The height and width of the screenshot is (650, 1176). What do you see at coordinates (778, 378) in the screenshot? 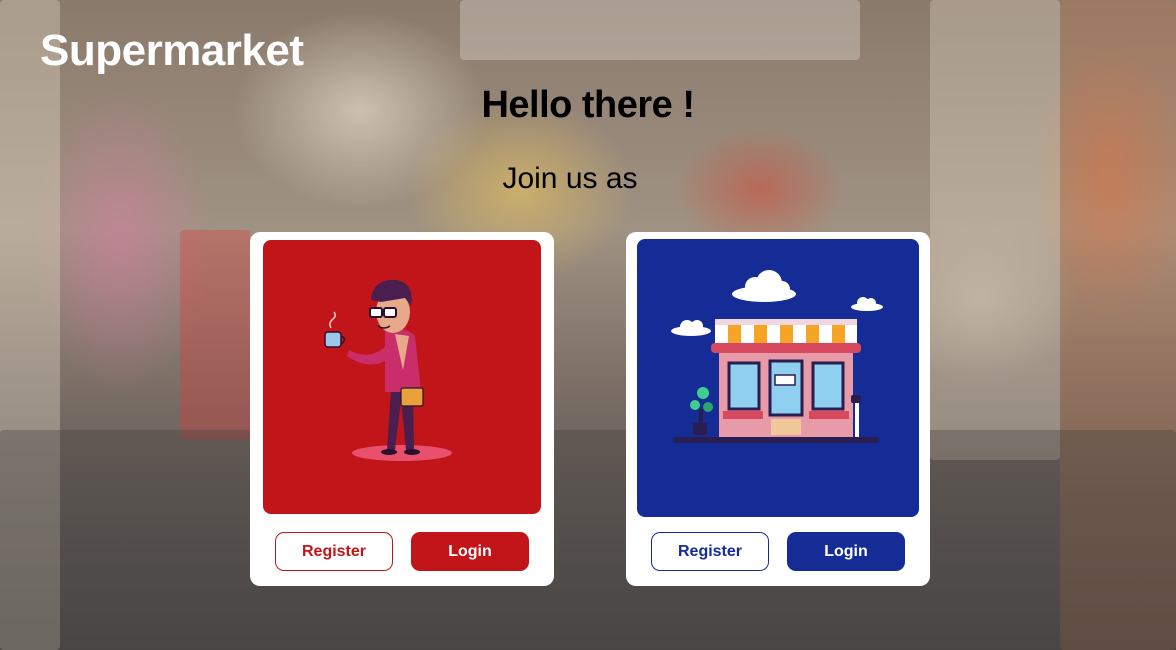
I see `storefront-icon` at bounding box center [778, 378].